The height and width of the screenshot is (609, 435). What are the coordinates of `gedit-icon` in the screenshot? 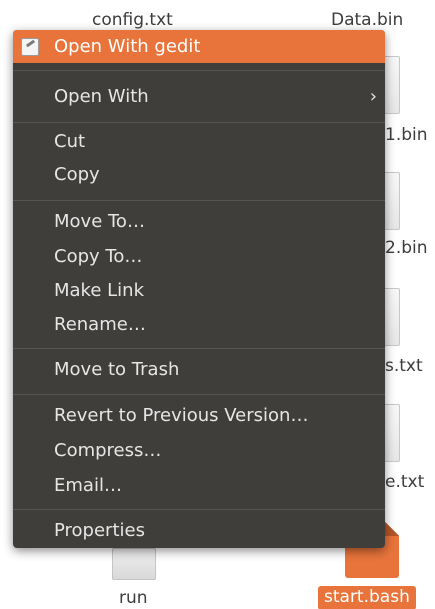 It's located at (30, 47).